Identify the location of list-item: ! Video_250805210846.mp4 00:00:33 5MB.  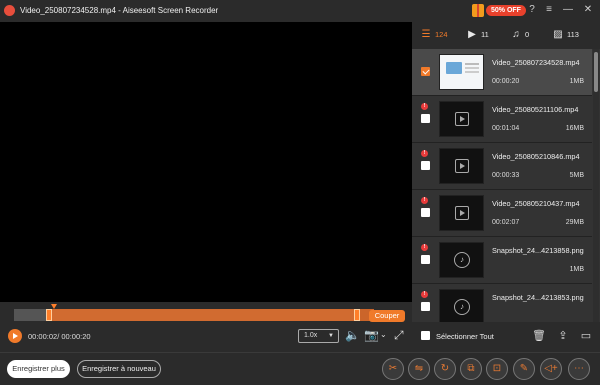
(502, 166).